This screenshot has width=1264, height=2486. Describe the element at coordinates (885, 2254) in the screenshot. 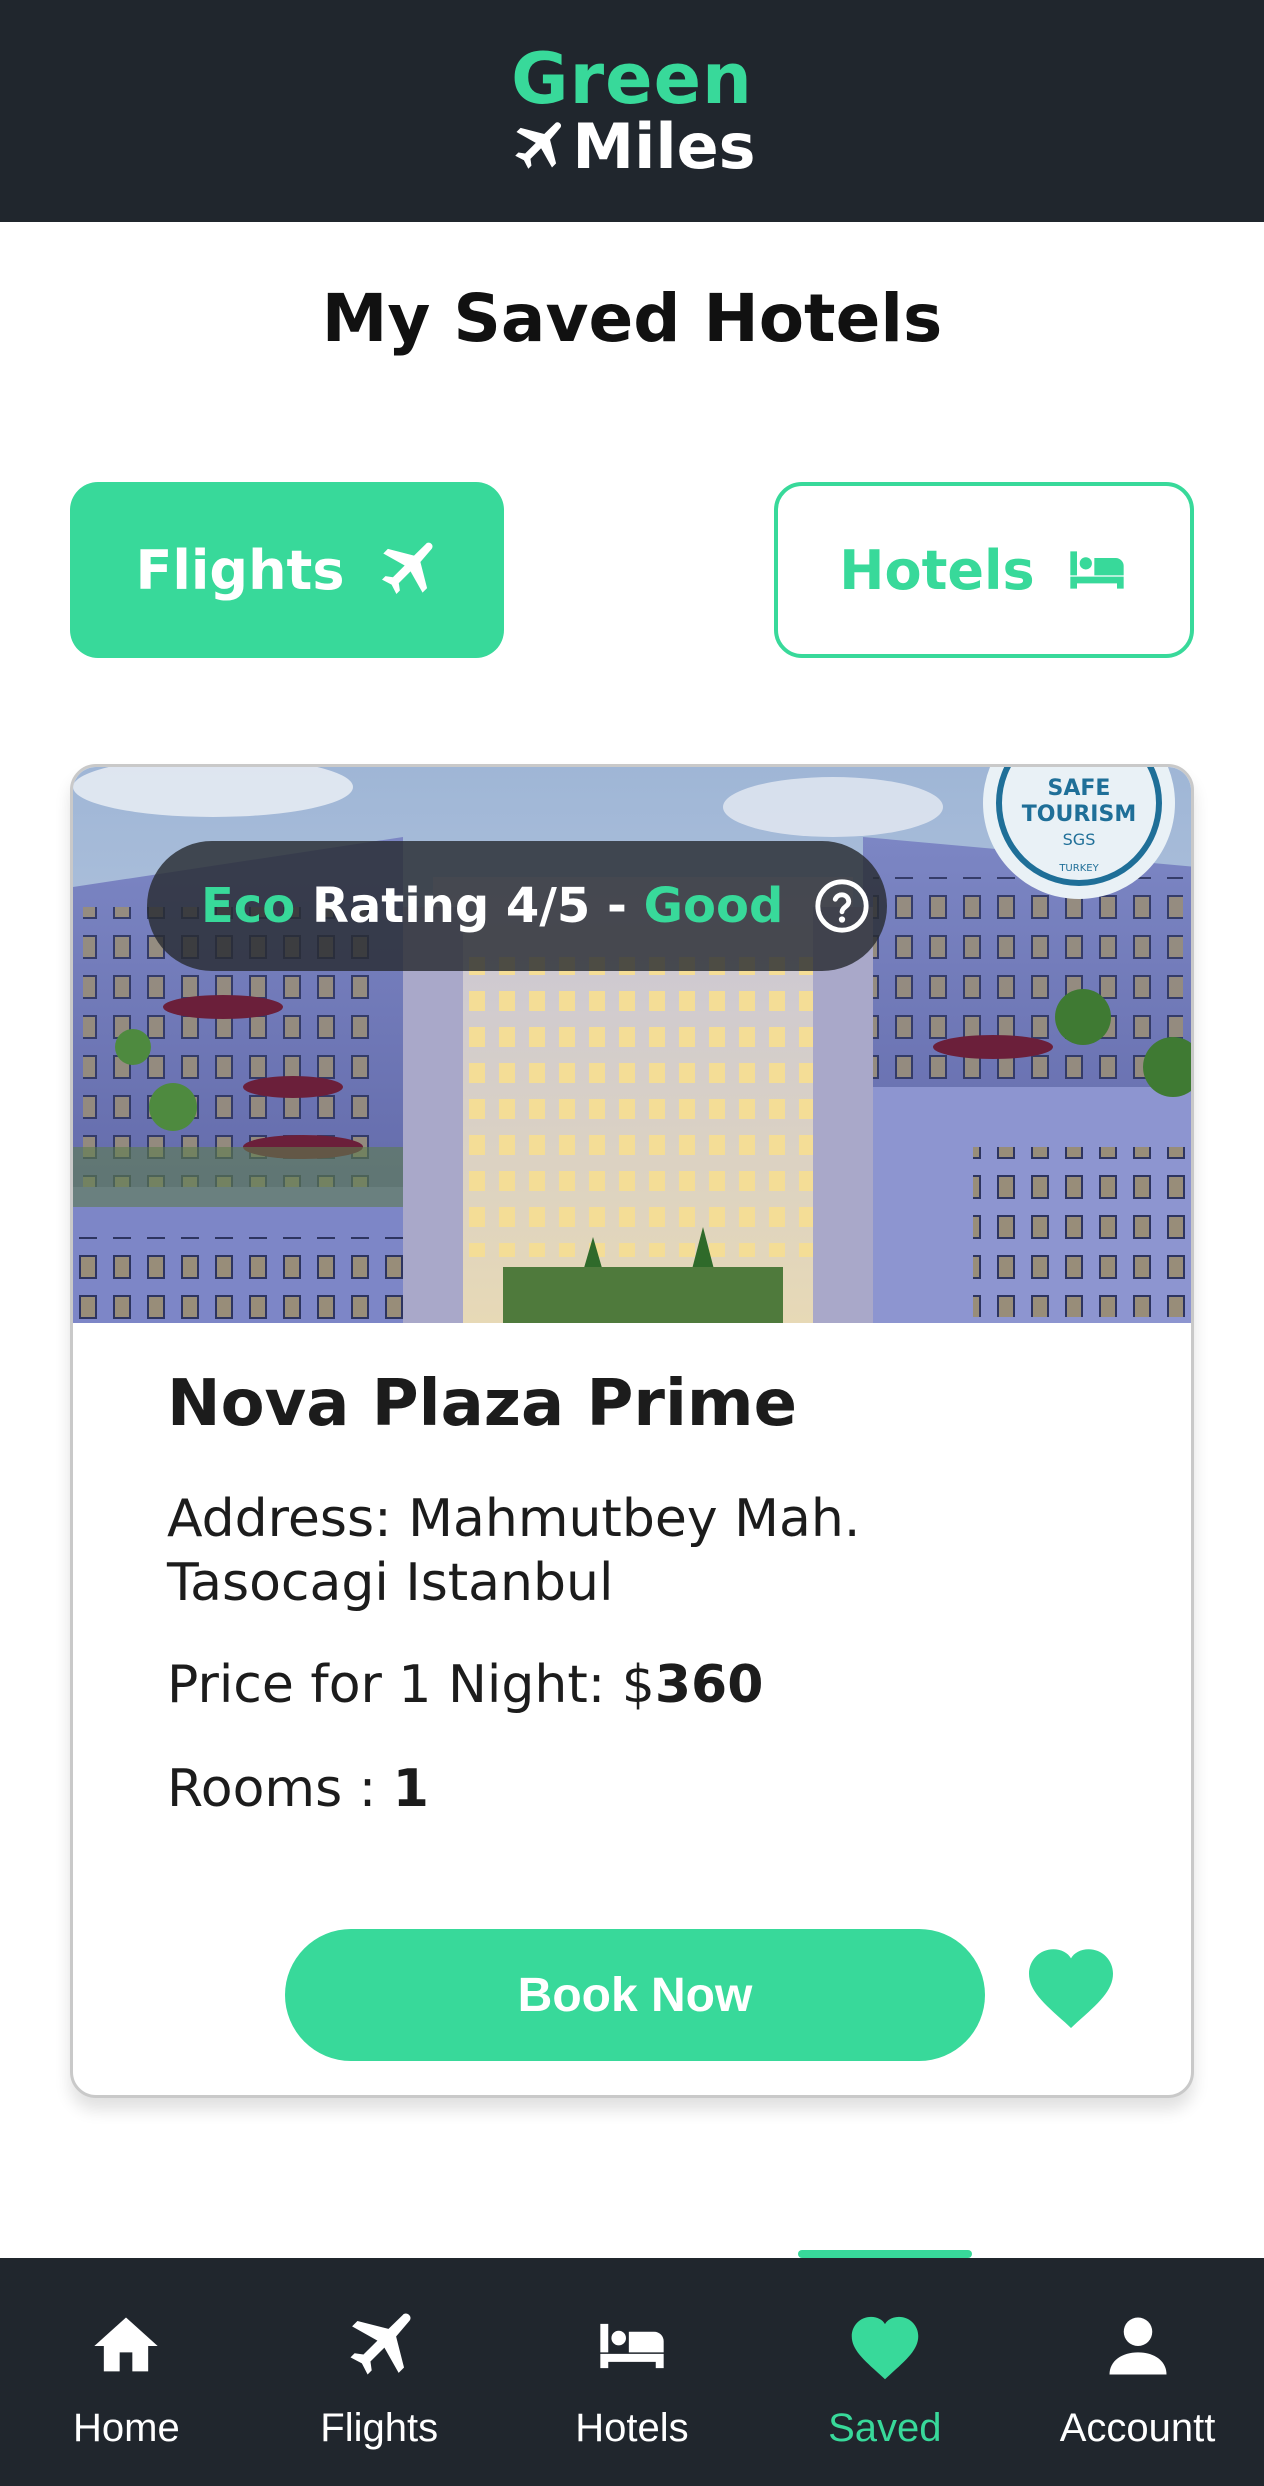

I see `active-tab-indicator` at that location.